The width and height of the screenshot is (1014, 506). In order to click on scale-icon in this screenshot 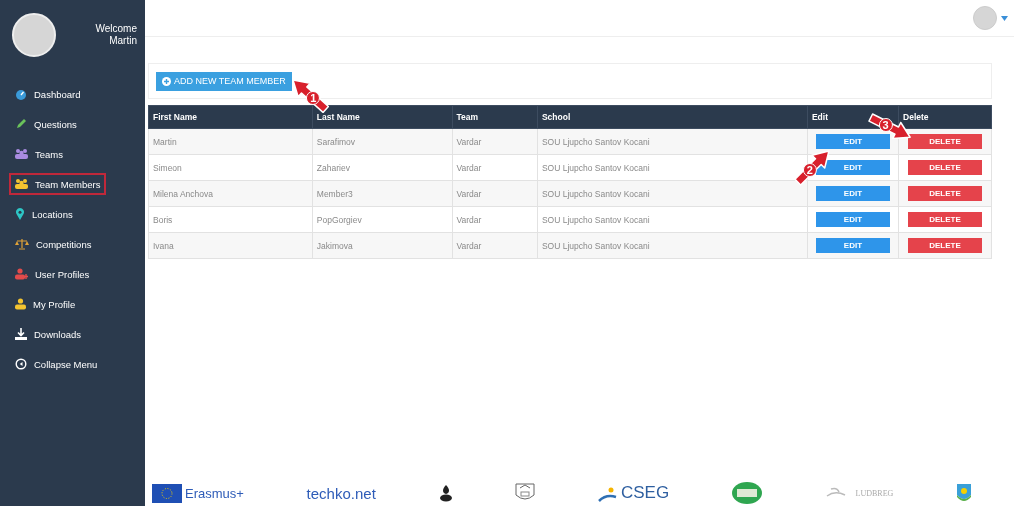, I will do `click(22, 244)`.